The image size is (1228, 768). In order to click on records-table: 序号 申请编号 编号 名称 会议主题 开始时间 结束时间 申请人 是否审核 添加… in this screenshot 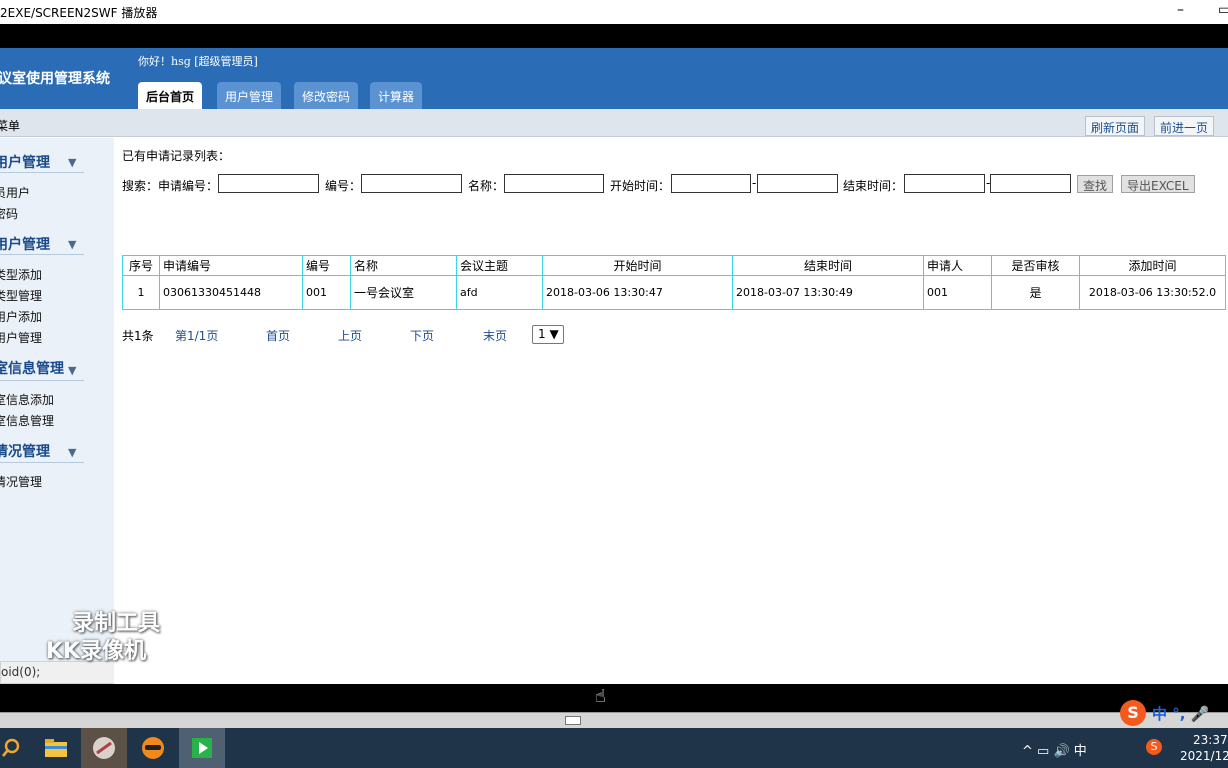, I will do `click(674, 282)`.